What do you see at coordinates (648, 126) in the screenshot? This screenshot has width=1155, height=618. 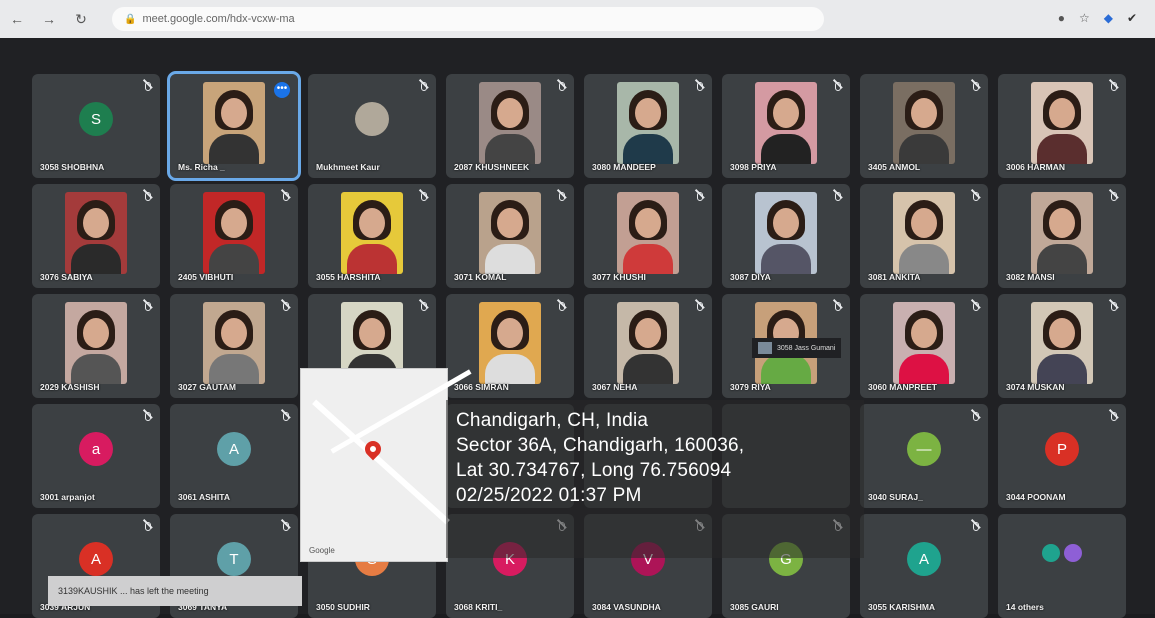 I see `participant-tile: 3080 MANDEEP` at bounding box center [648, 126].